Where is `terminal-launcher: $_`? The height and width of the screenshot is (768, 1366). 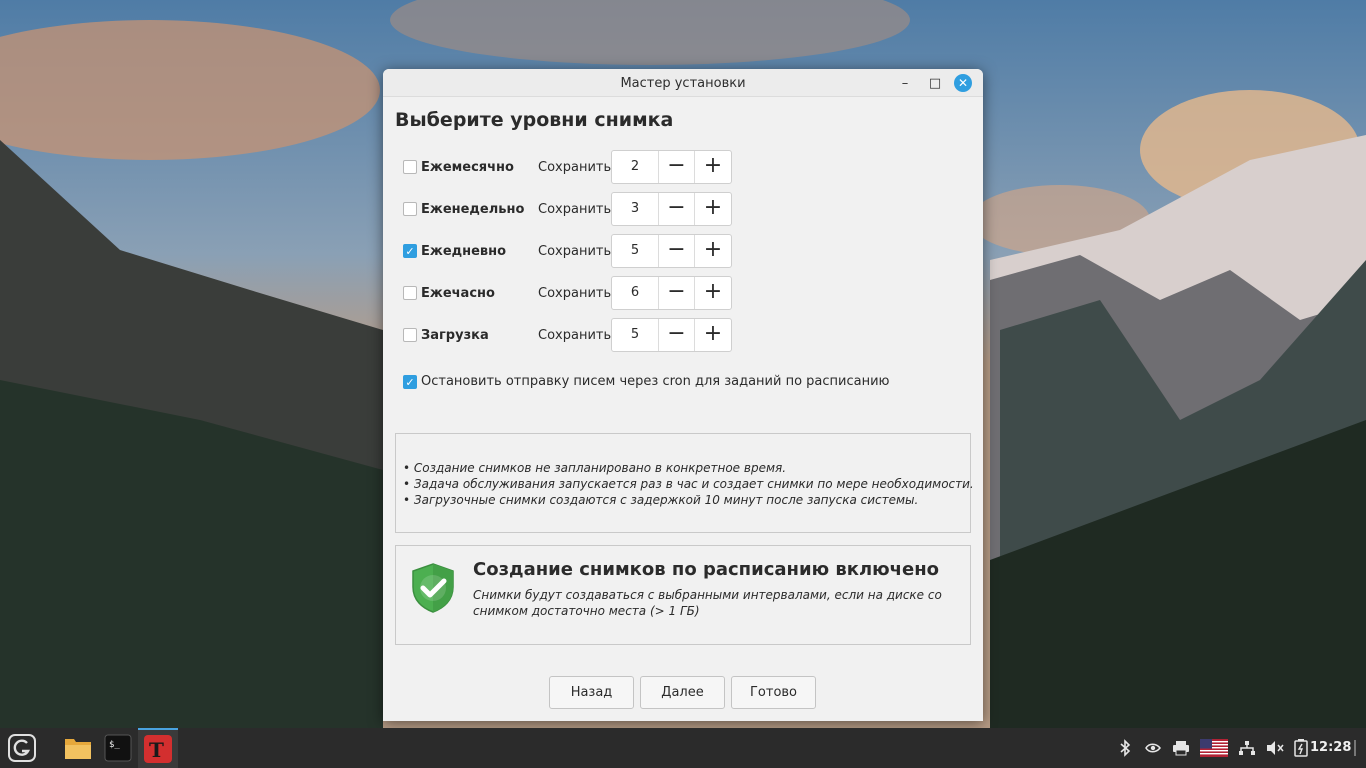 terminal-launcher: $_ is located at coordinates (118, 748).